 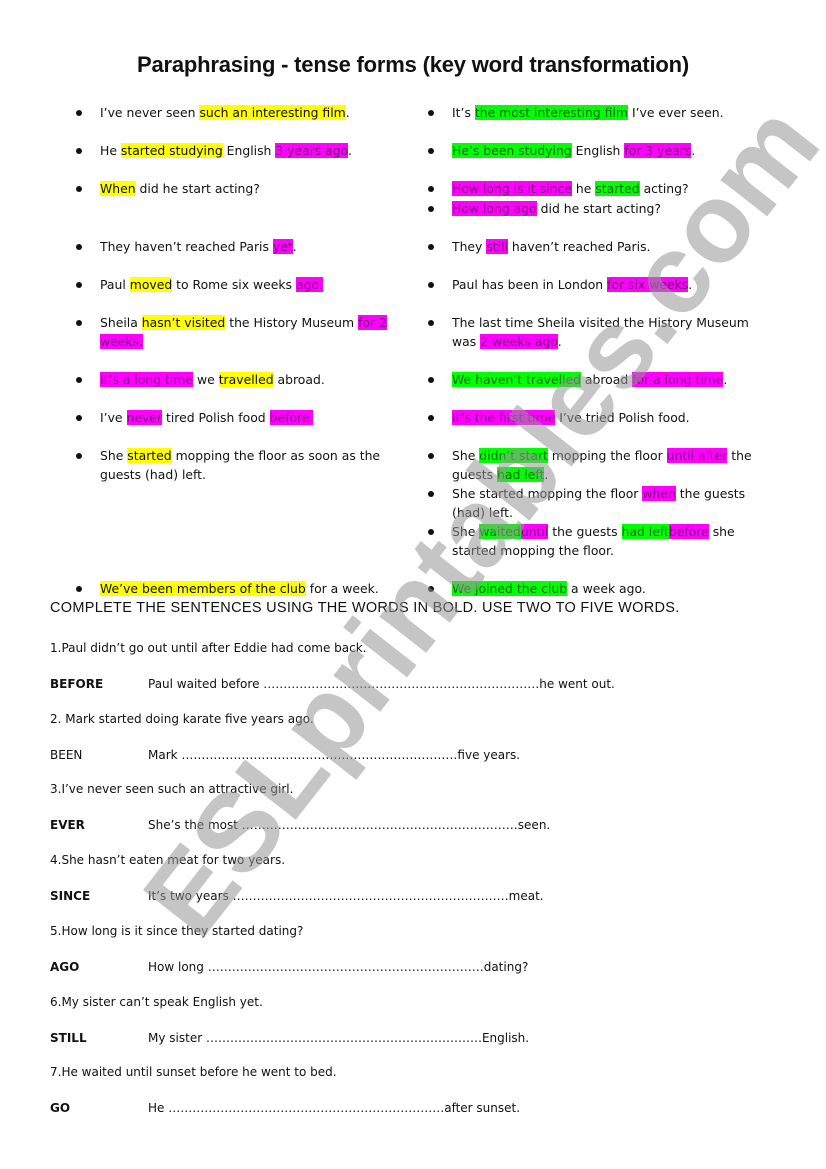 I want to click on highlighted-phrase: before, so click(x=688, y=531).